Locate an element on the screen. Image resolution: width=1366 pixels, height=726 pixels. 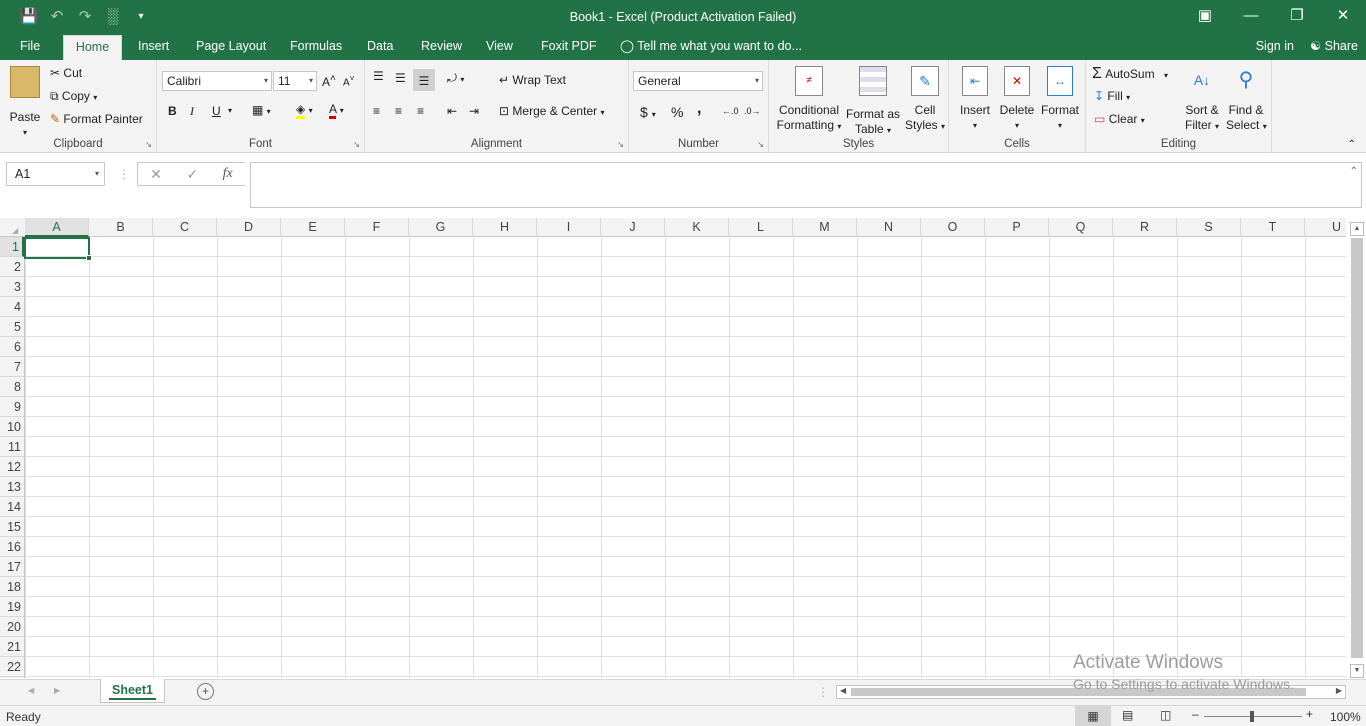
row-header: 14 is located at coordinates (12, 507).